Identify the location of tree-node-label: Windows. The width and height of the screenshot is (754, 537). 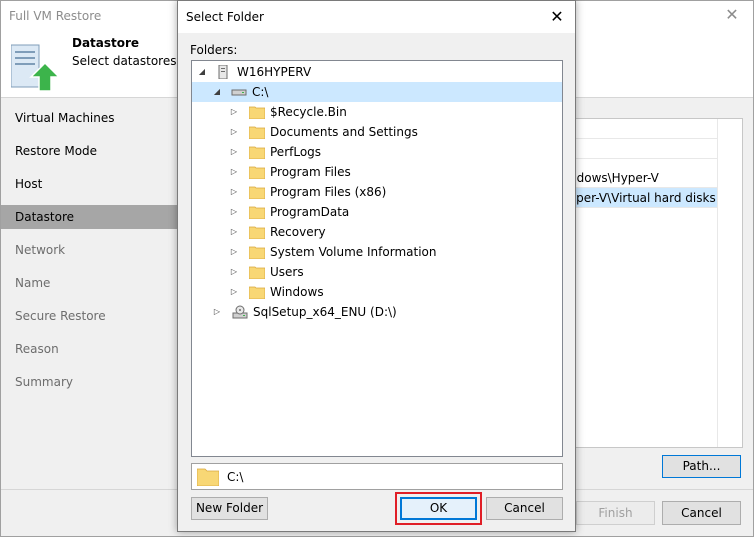
(297, 292).